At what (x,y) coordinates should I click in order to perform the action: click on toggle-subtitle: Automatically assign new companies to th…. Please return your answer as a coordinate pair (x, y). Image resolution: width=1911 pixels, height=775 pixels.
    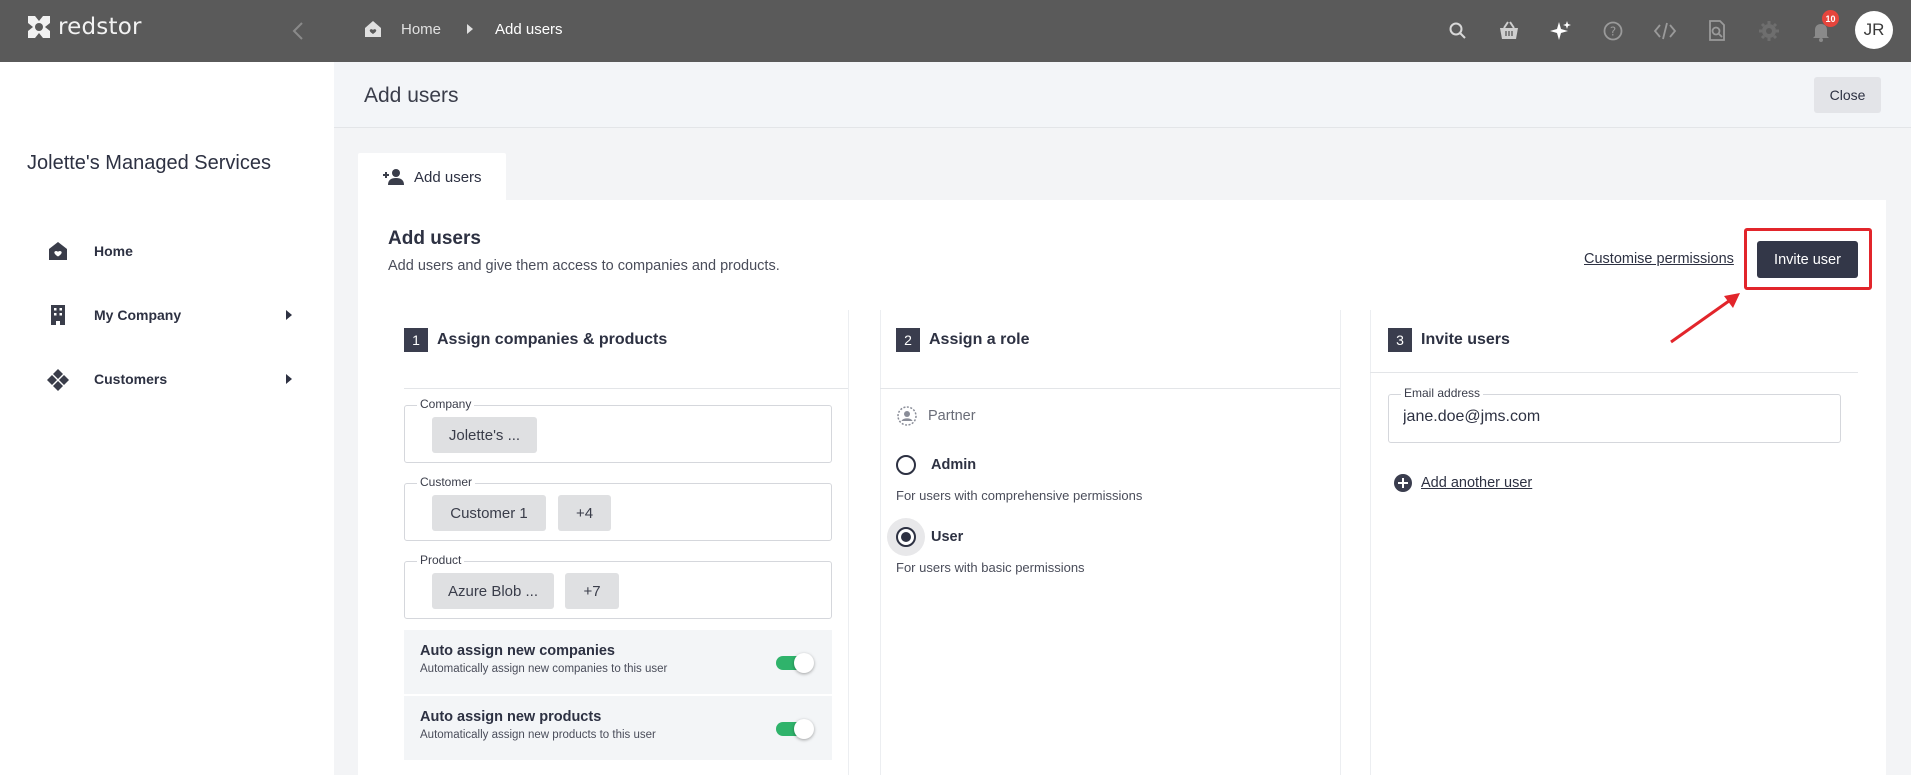
    Looking at the image, I should click on (544, 669).